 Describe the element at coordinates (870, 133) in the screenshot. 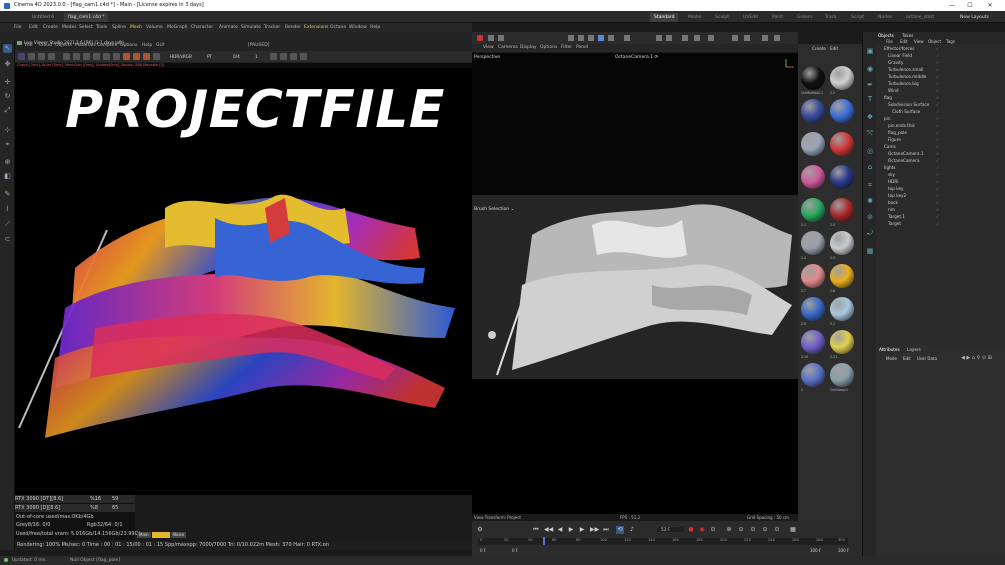

I see `deformer-icon: ⤲` at that location.